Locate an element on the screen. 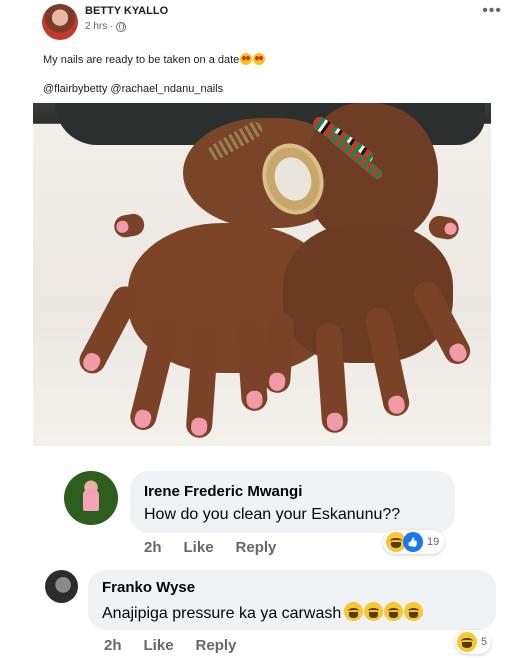 The height and width of the screenshot is (658, 508). reaction-count: 5 is located at coordinates (484, 642).